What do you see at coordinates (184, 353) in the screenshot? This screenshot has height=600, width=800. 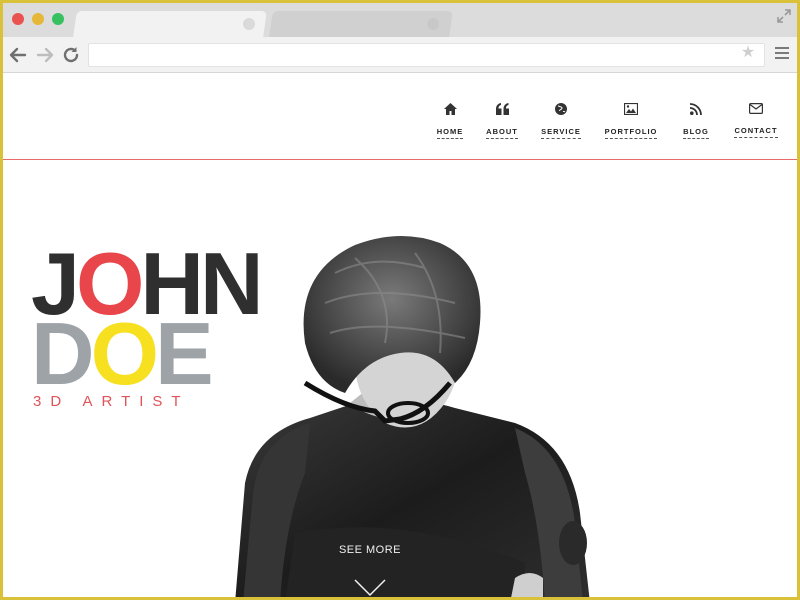 I see `name-letters: E` at bounding box center [184, 353].